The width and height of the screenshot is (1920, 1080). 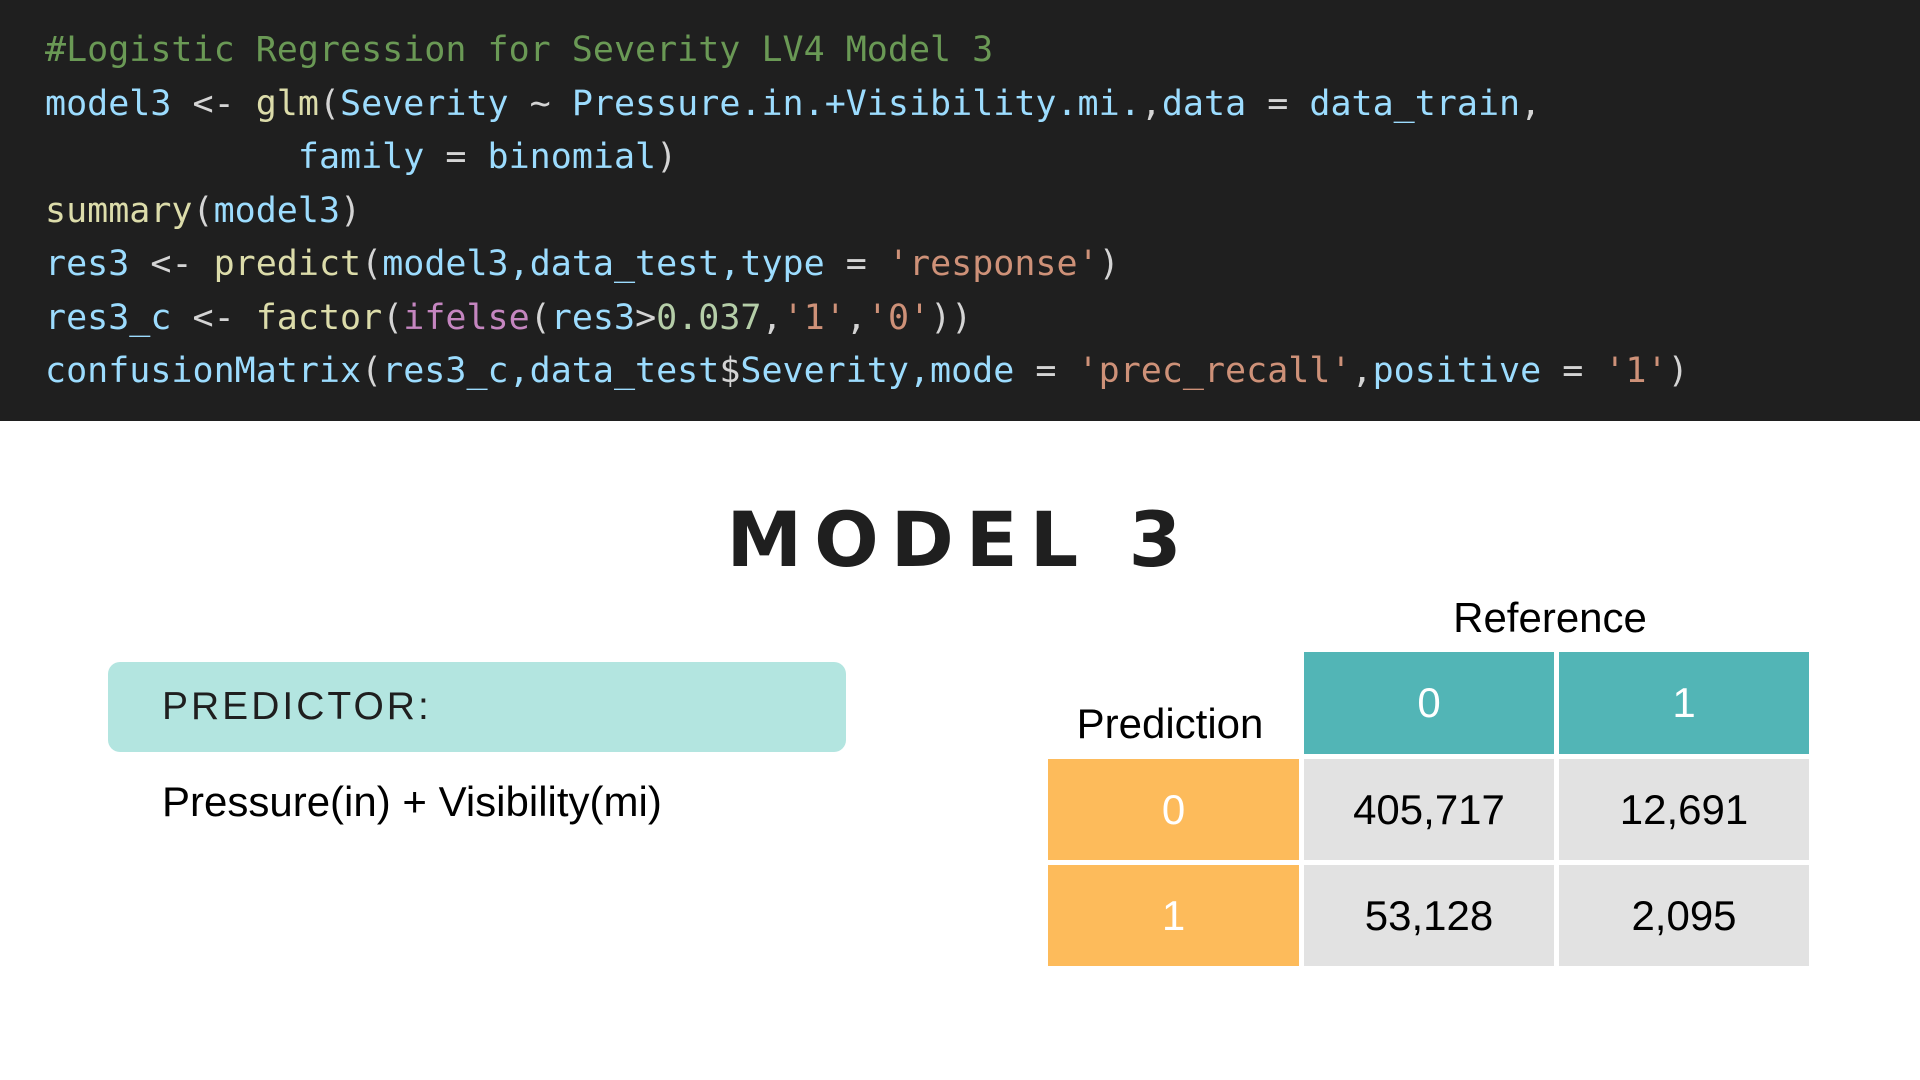 I want to click on code-token: data, so click(x=1204, y=103).